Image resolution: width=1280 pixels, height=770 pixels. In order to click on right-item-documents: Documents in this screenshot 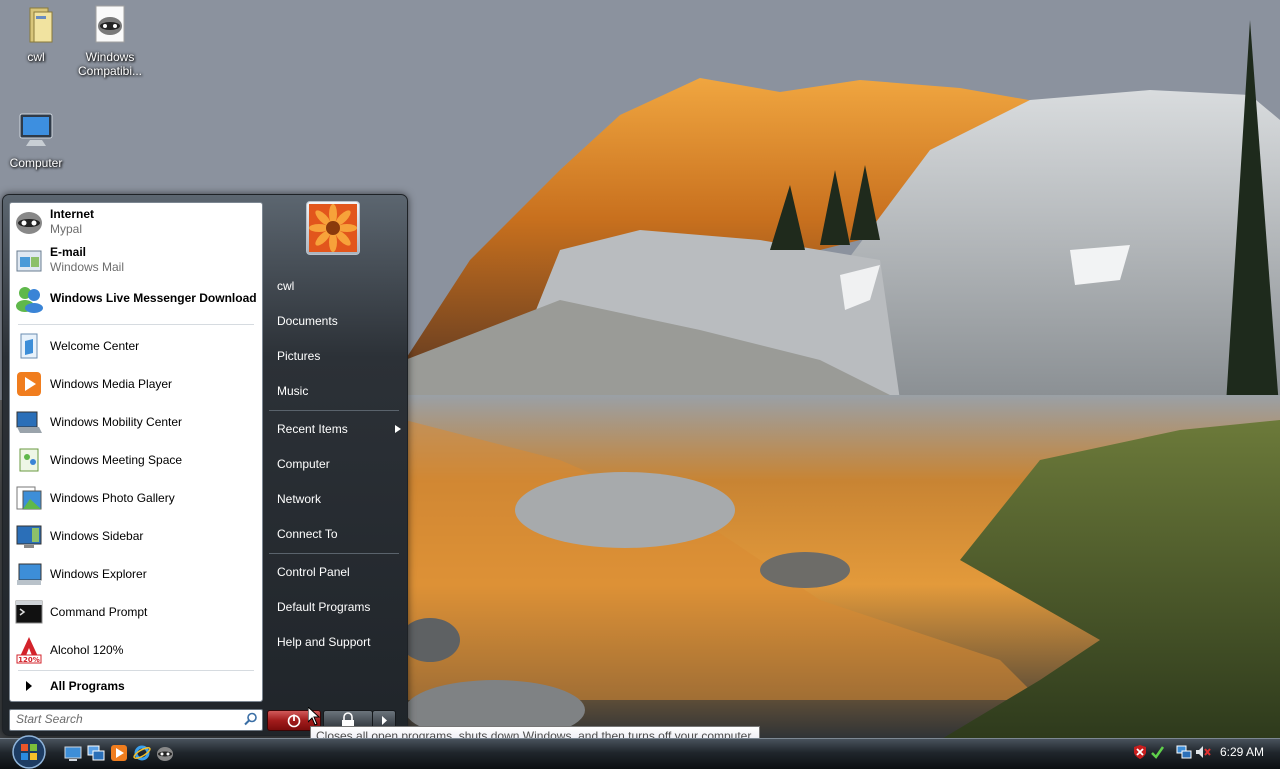, I will do `click(338, 321)`.